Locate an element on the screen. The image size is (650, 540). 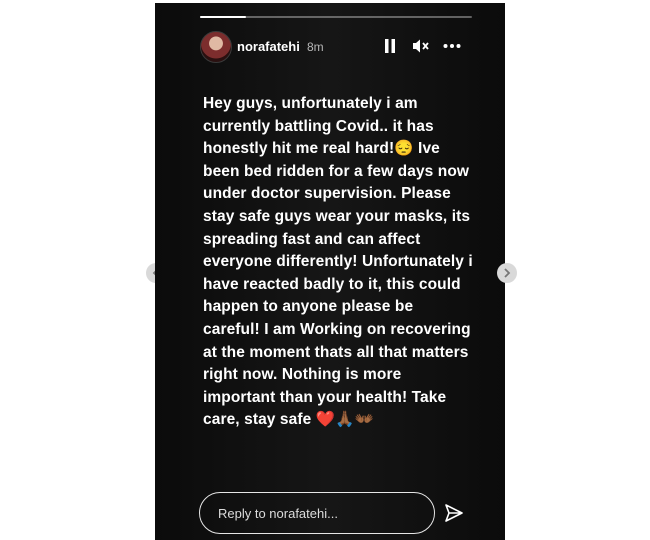
next-story-button is located at coordinates (507, 273).